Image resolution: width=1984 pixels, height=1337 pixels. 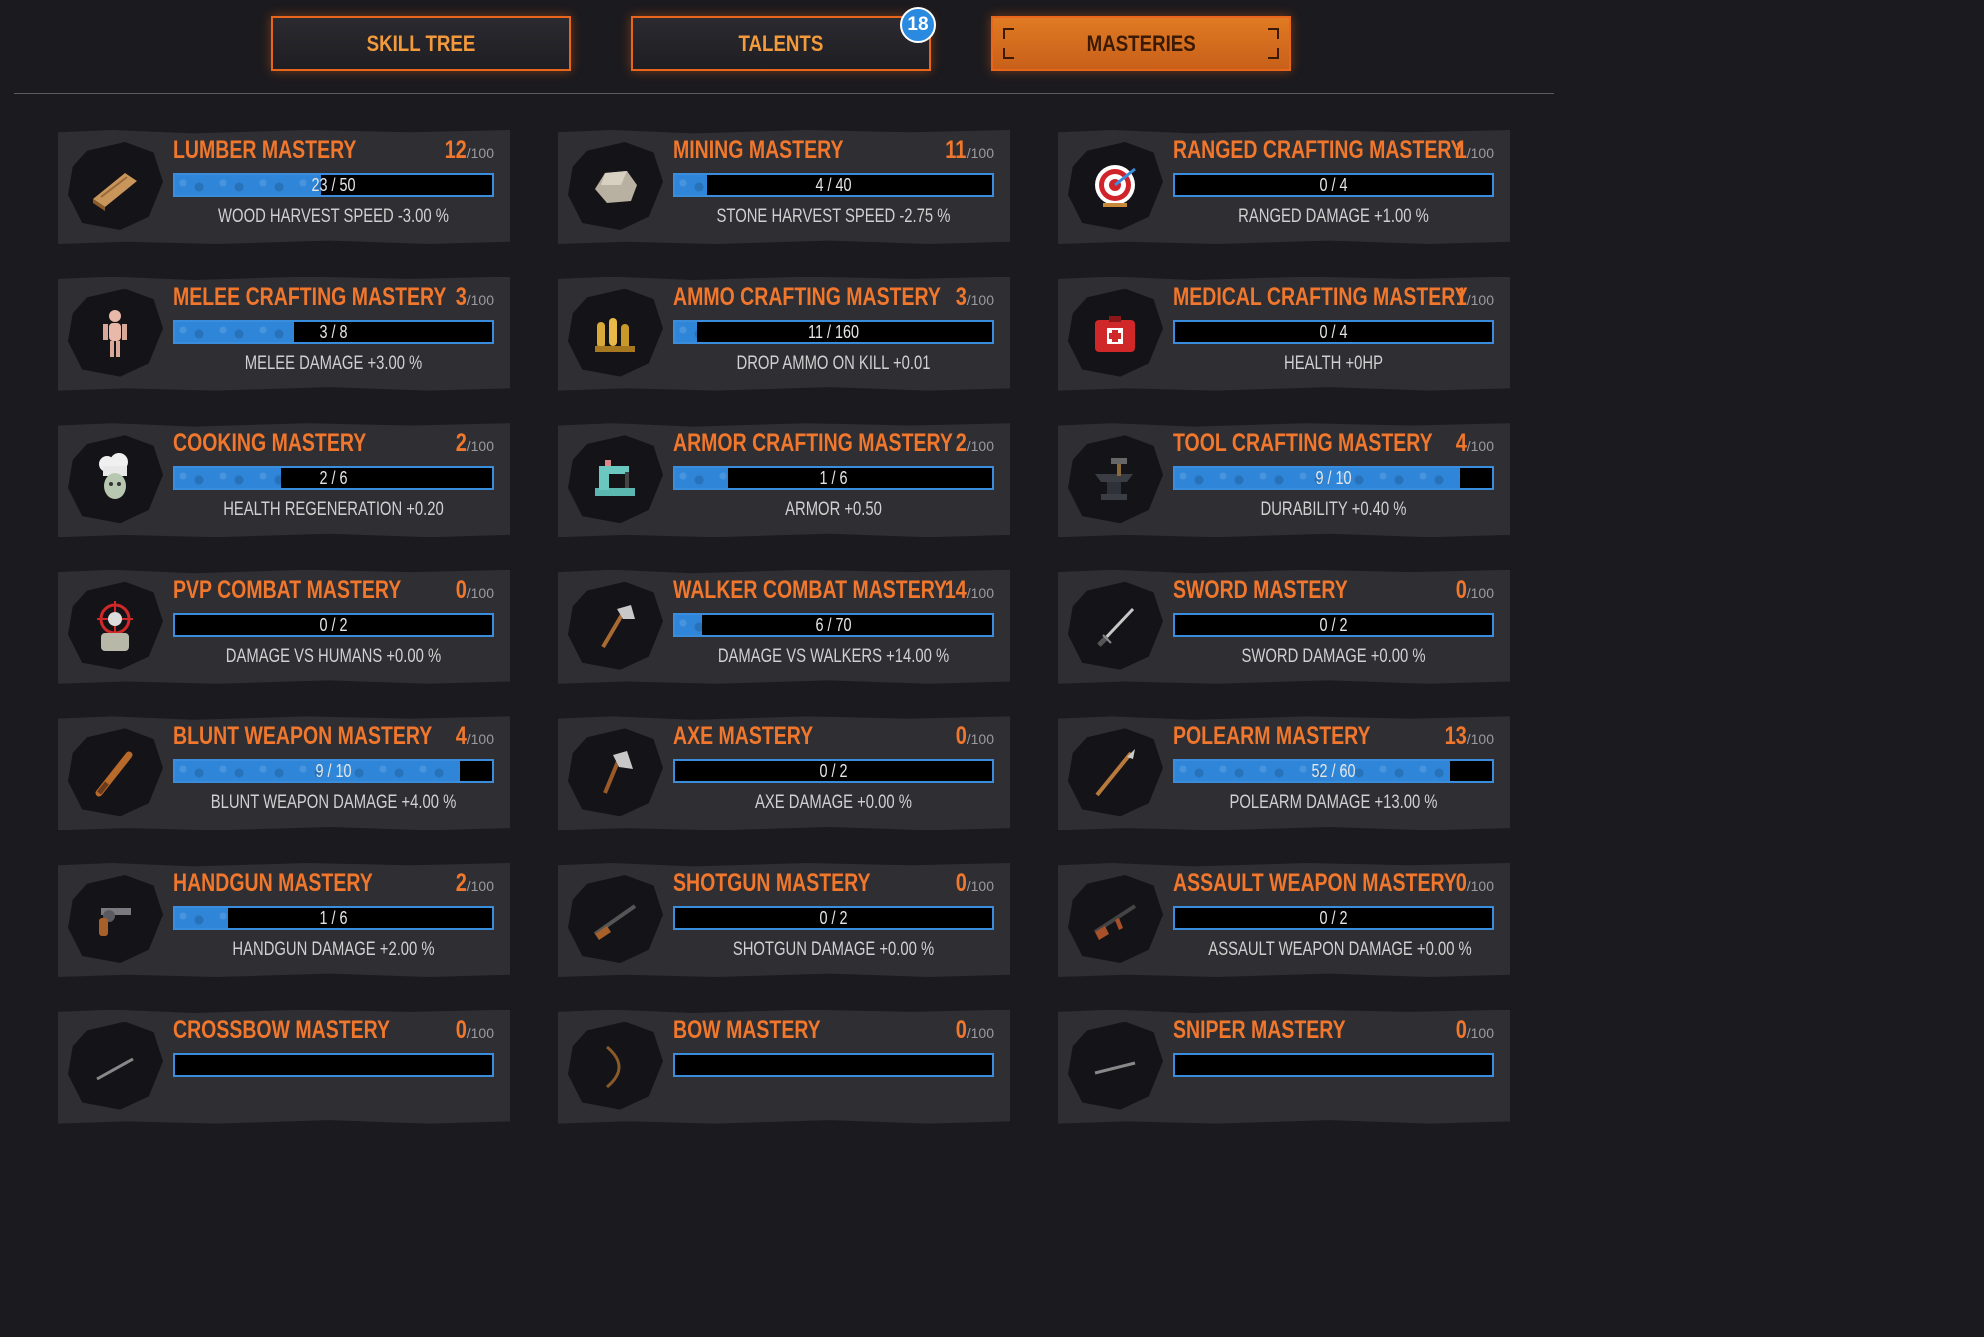 What do you see at coordinates (1333, 363) in the screenshot?
I see `mastery-effect: HEALTH +0HP` at bounding box center [1333, 363].